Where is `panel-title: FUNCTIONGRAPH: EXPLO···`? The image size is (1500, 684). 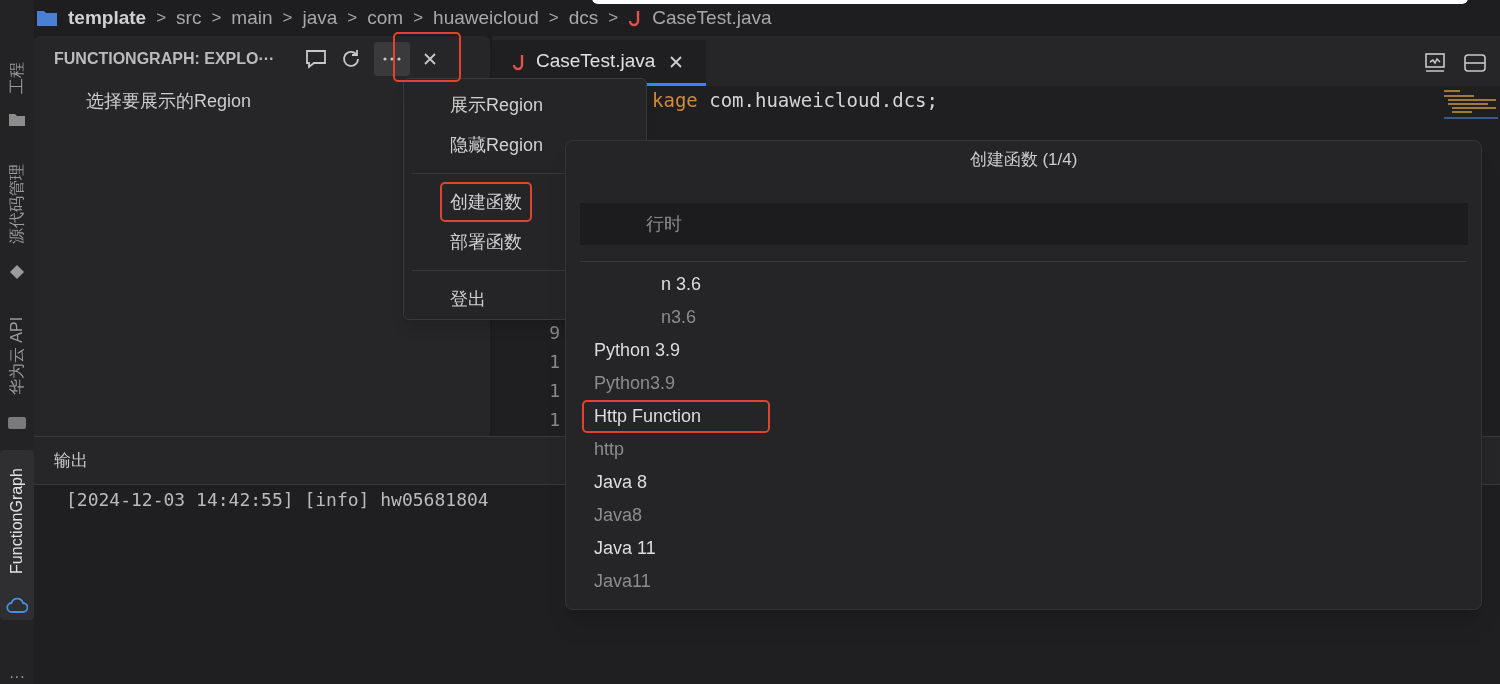
panel-title: FUNCTIONGRAPH: EXPLO··· is located at coordinates (164, 59).